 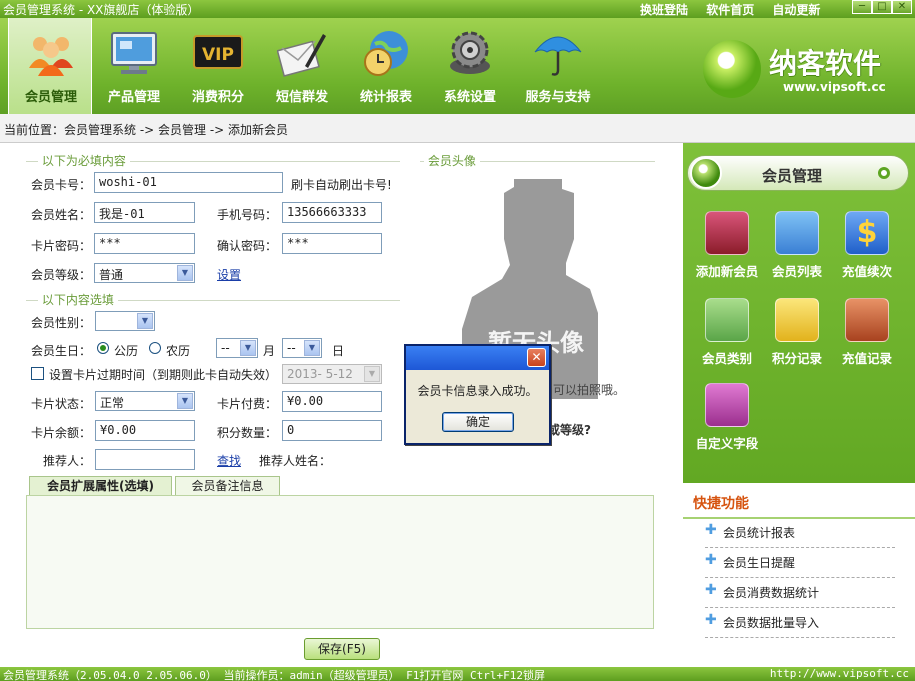 What do you see at coordinates (144, 273) in the screenshot?
I see `level-select: 普通 ▼` at bounding box center [144, 273].